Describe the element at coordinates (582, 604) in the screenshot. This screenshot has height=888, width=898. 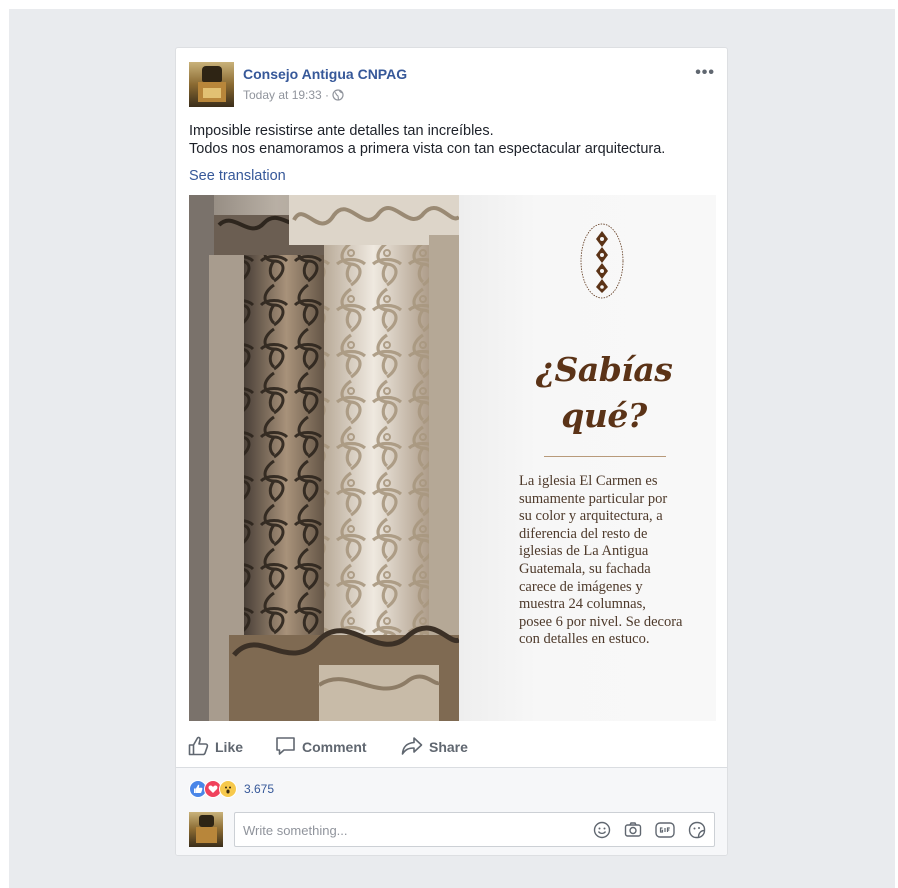
I see `fact-line: muestra 24 columnas,` at that location.